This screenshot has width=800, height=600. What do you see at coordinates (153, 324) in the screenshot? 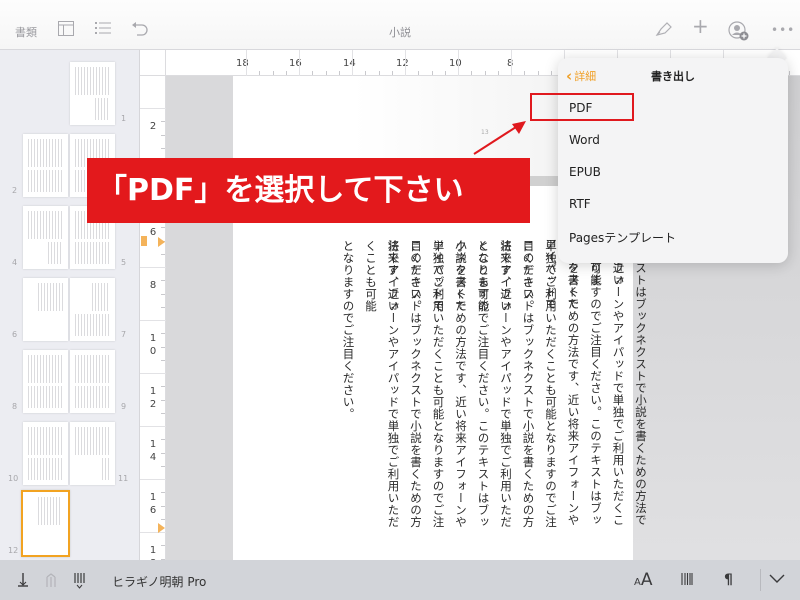
I see `vertical-ruler: 2 4 6 8 10 12 14 16 18` at bounding box center [153, 324].